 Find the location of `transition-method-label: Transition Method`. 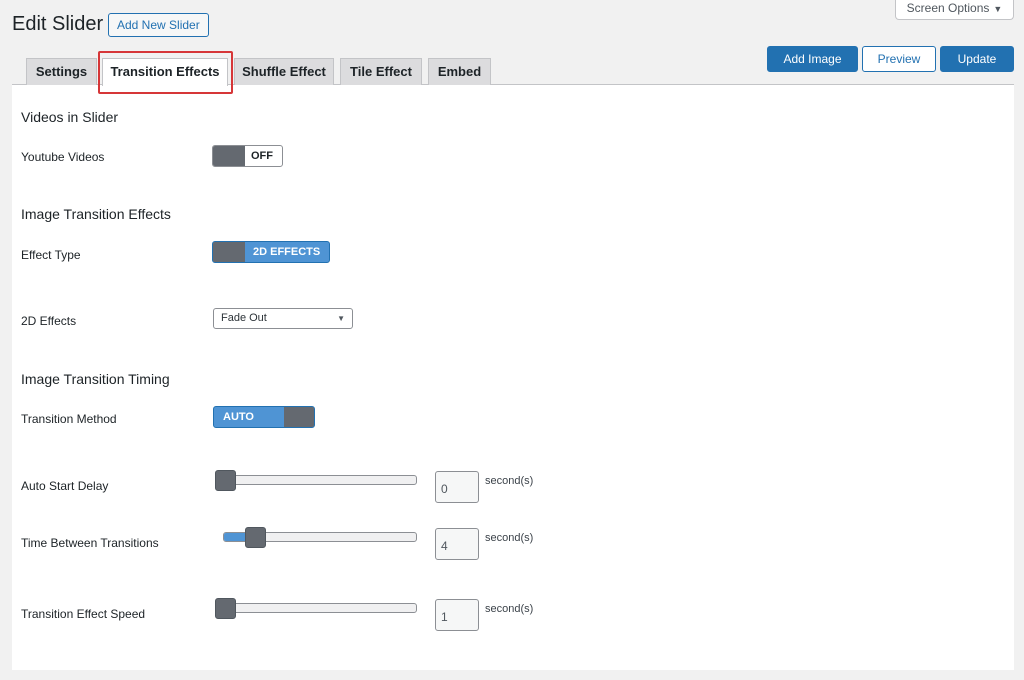

transition-method-label: Transition Method is located at coordinates (69, 419).